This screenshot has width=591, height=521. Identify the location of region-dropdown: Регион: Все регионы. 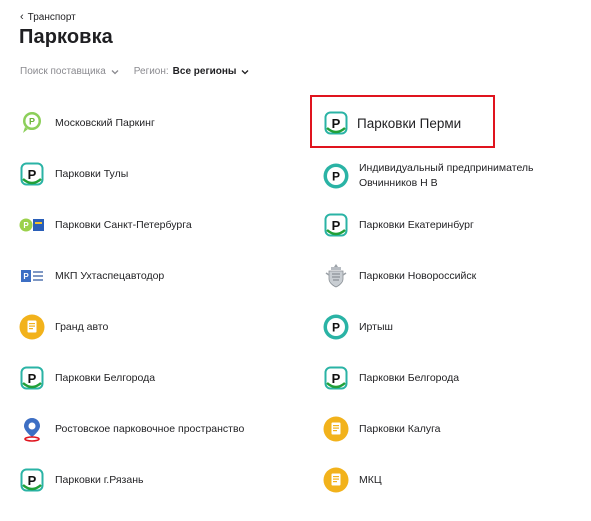
(192, 71).